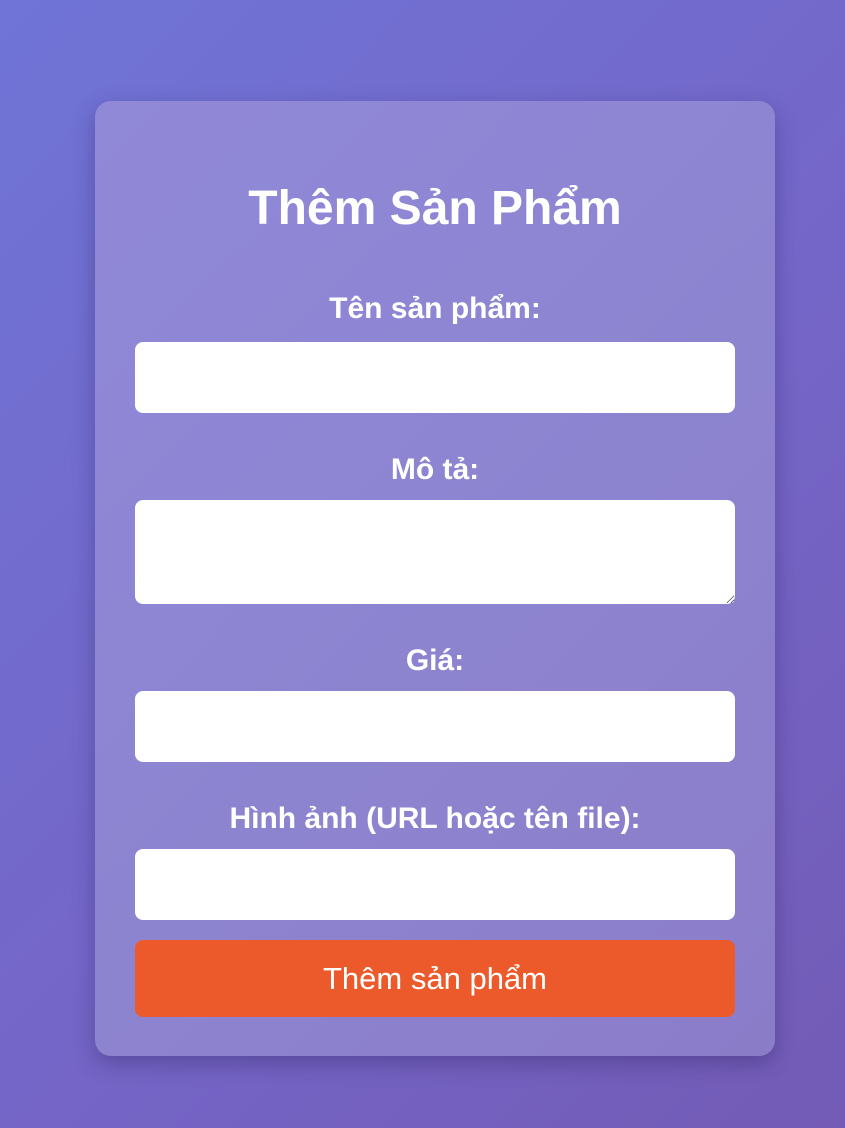 The width and height of the screenshot is (845, 1128). Describe the element at coordinates (435, 552) in the screenshot. I see `description-textarea` at that location.